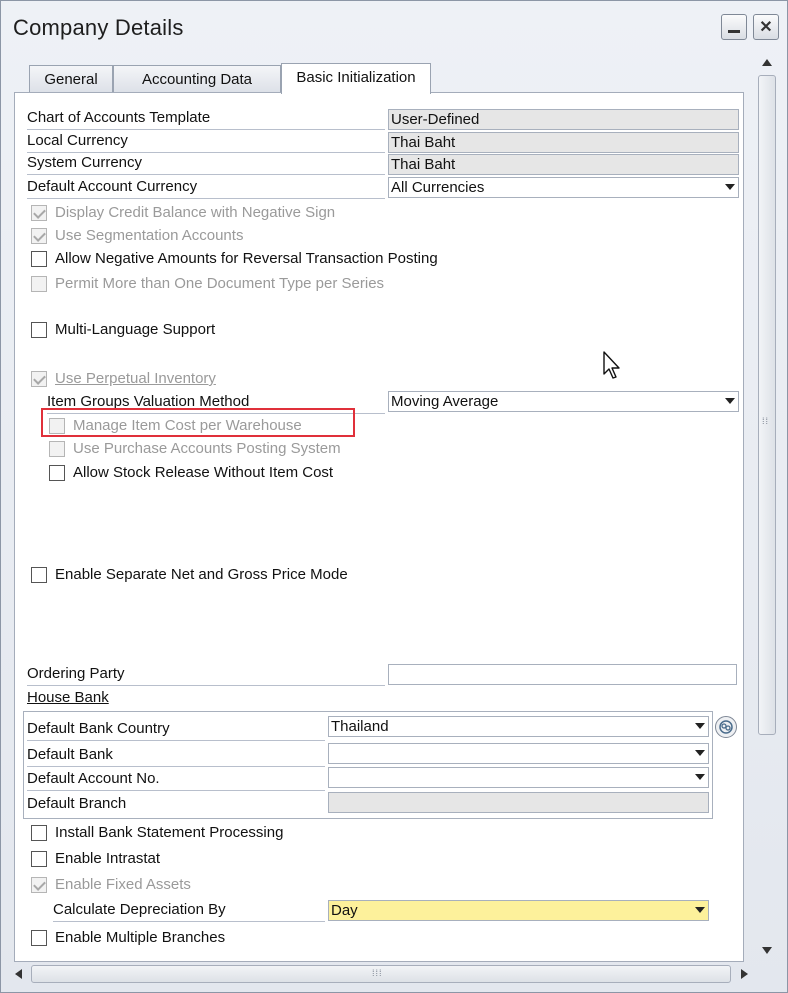  Describe the element at coordinates (394, 26) in the screenshot. I see `title-bar: Company Details ✕` at that location.